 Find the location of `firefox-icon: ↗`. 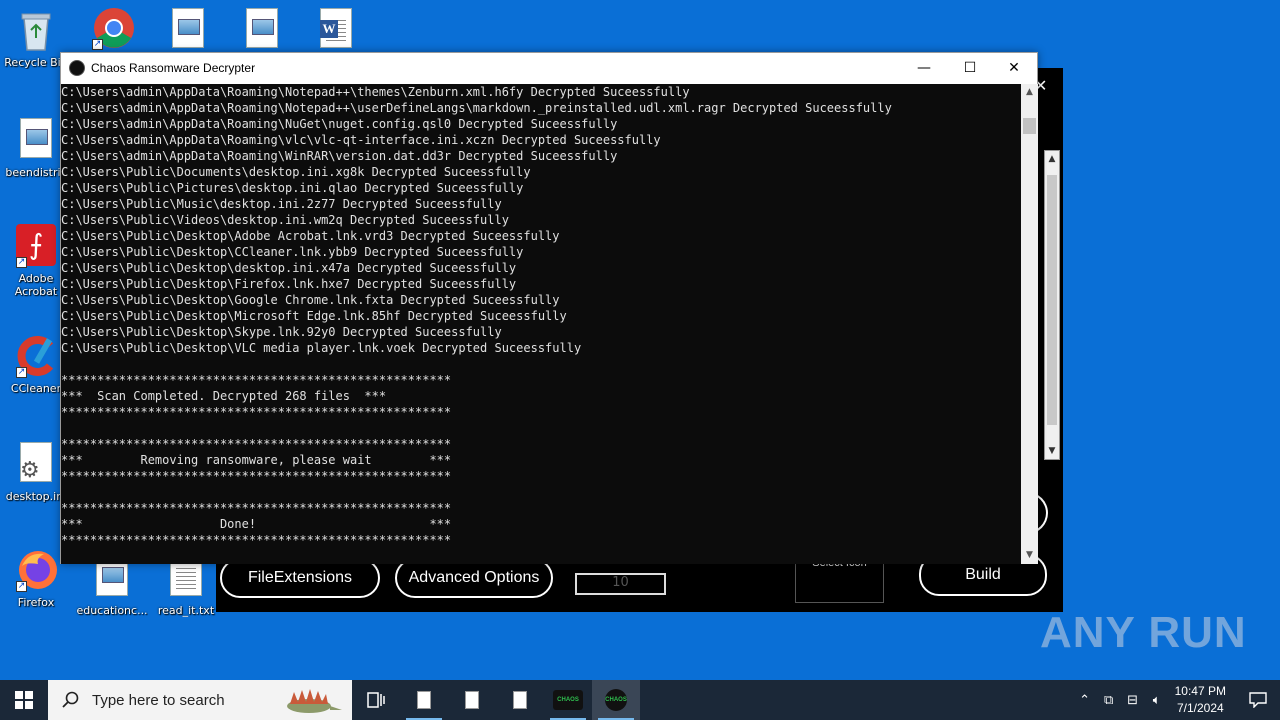

firefox-icon: ↗ is located at coordinates (36, 570).